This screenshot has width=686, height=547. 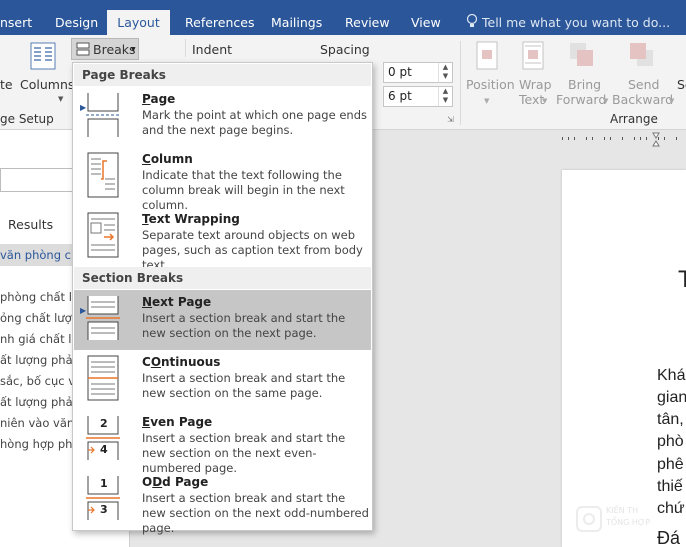 I want to click on doc-line: gian, so click(x=671, y=397).